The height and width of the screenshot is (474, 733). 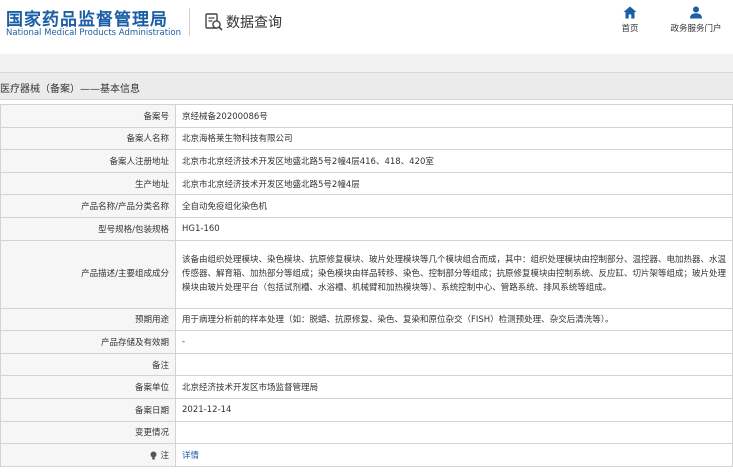 What do you see at coordinates (189, 22) in the screenshot?
I see `header-divider` at bounding box center [189, 22].